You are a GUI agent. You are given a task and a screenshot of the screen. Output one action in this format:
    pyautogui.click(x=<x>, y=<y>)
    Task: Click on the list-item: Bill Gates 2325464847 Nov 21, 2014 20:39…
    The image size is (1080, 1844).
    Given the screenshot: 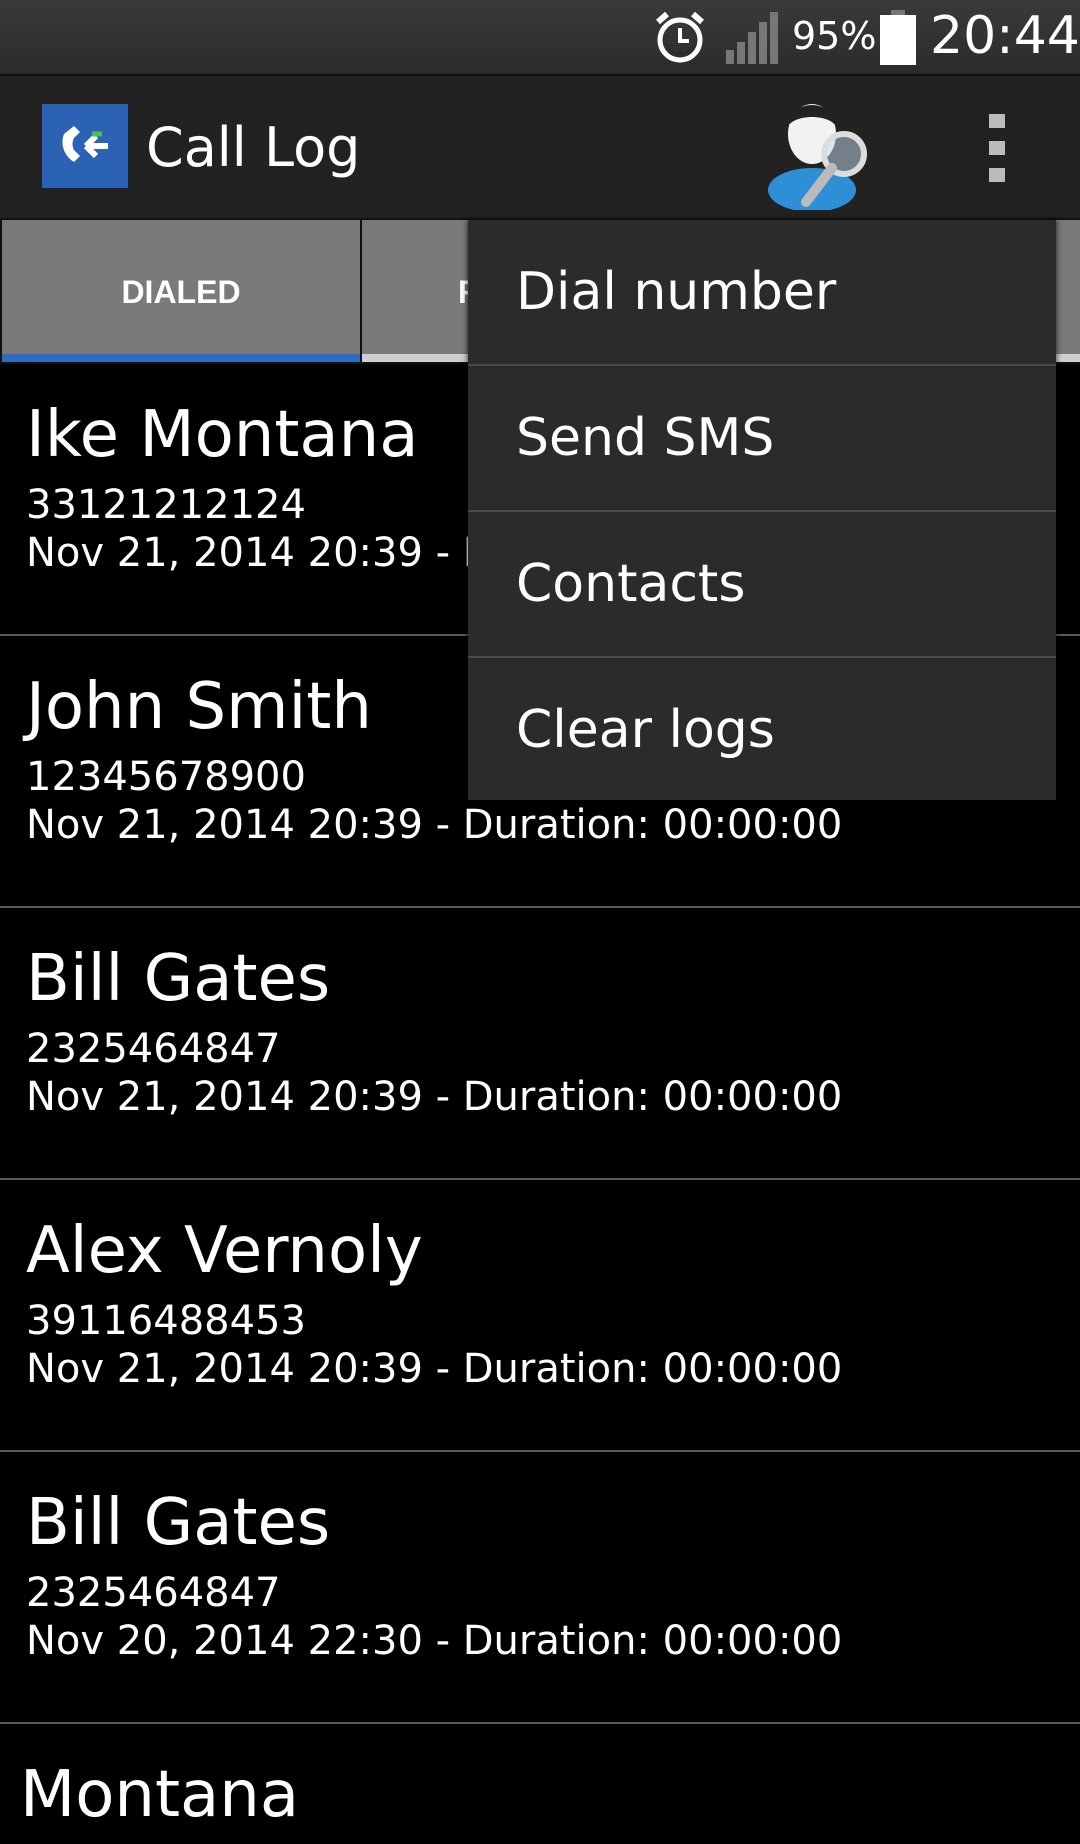 What is the action you would take?
    pyautogui.click(x=540, y=1044)
    